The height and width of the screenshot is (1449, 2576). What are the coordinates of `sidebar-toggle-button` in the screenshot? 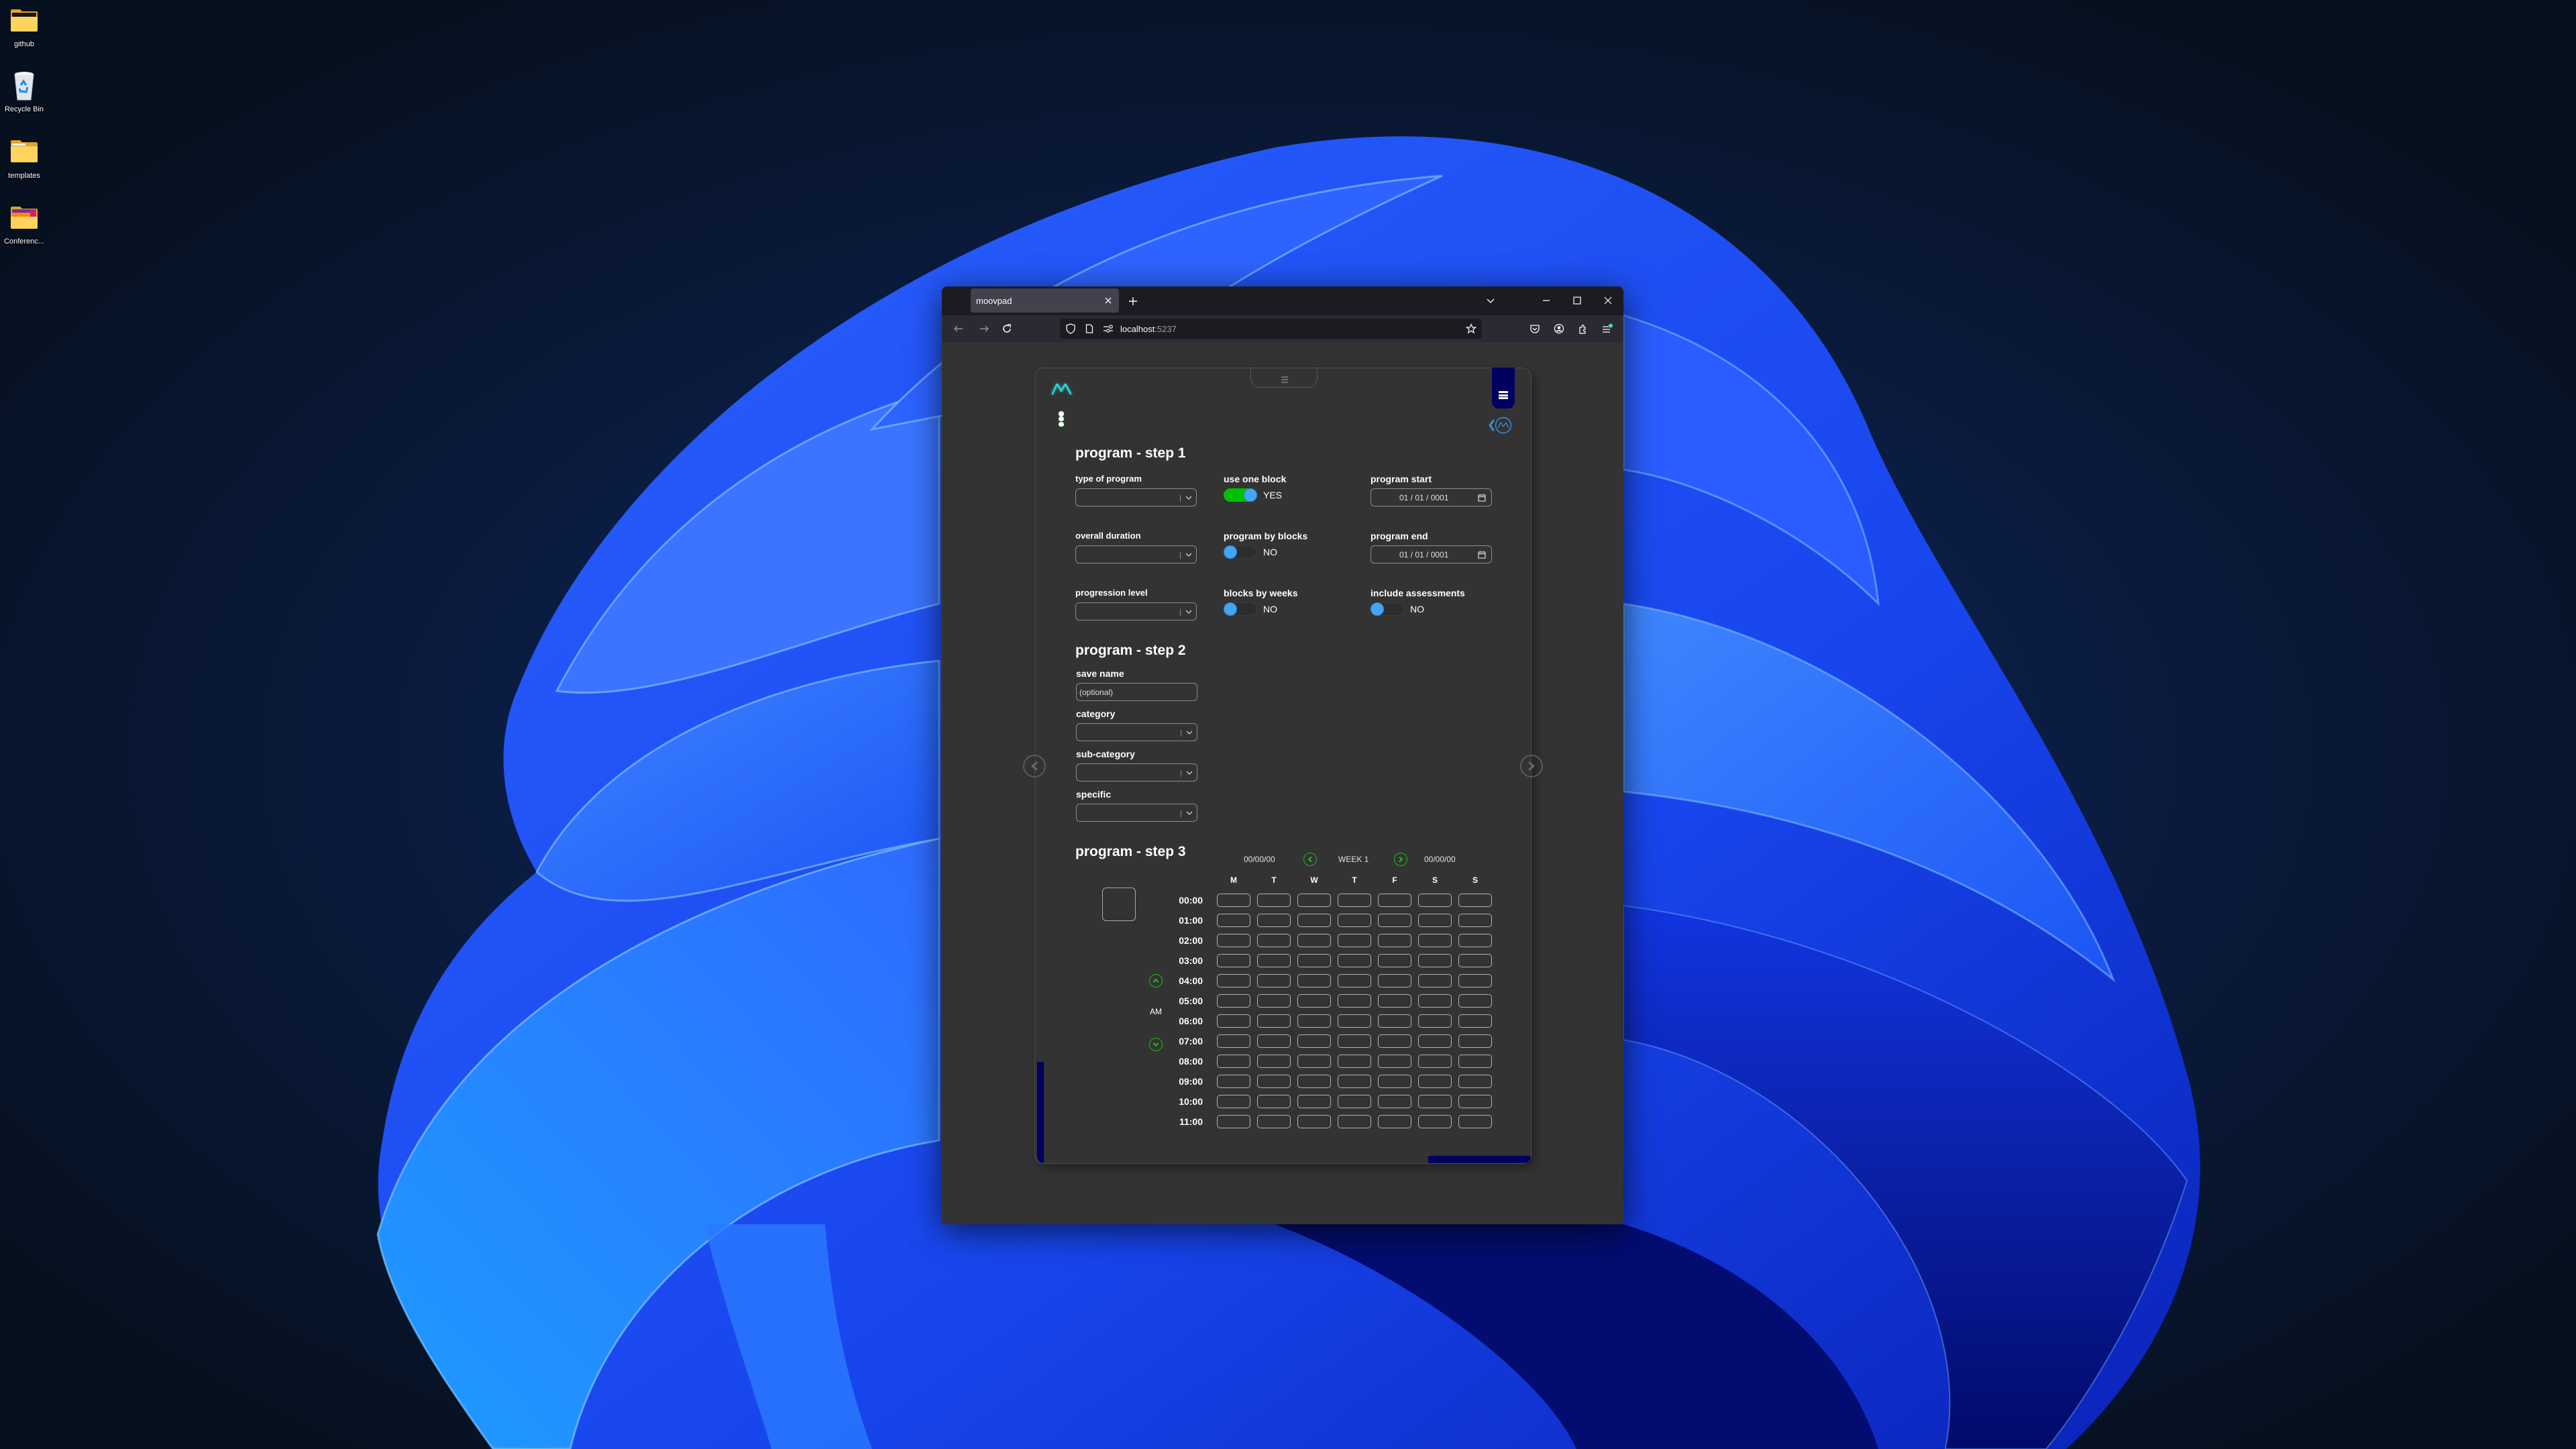 It's located at (1503, 388).